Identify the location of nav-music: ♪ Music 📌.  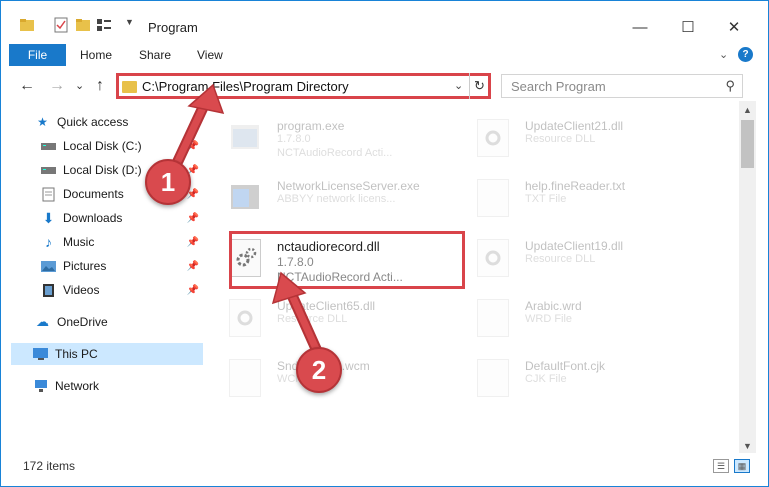
(122, 242).